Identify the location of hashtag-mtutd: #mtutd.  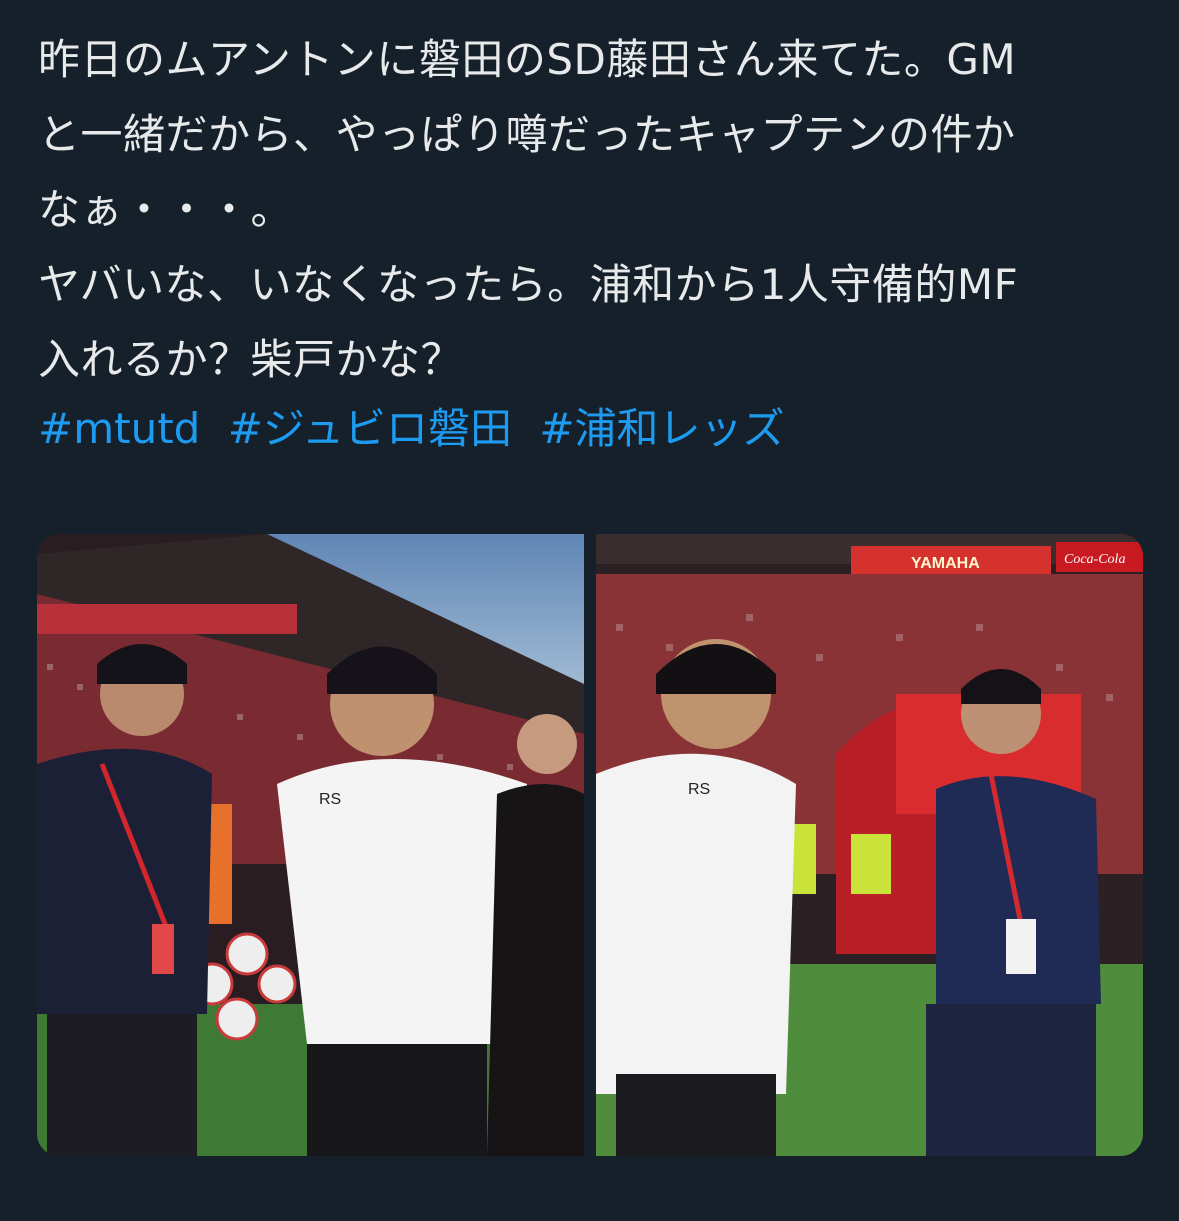
(119, 428).